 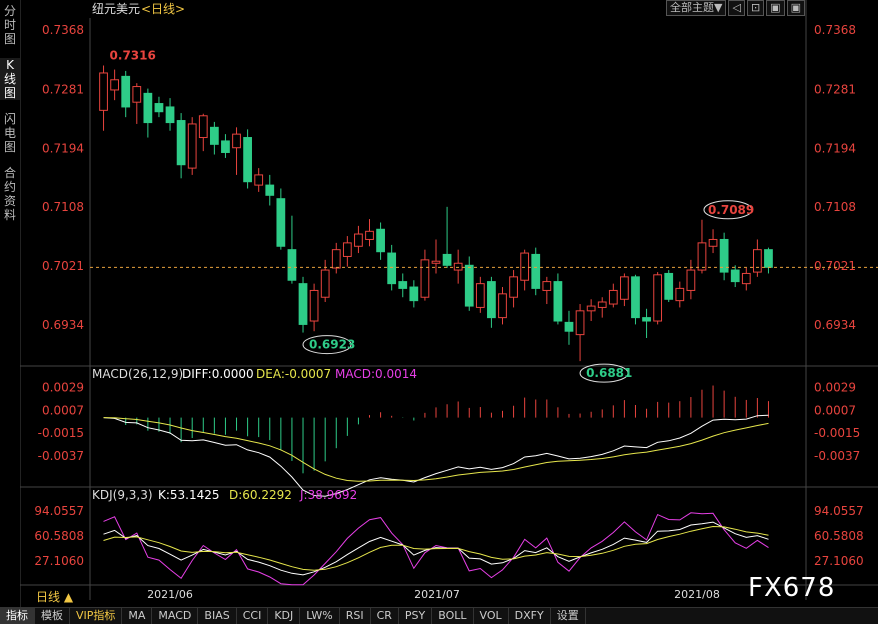 What do you see at coordinates (453, 616) in the screenshot?
I see `indicator-tab-boll-12: BOLL` at bounding box center [453, 616].